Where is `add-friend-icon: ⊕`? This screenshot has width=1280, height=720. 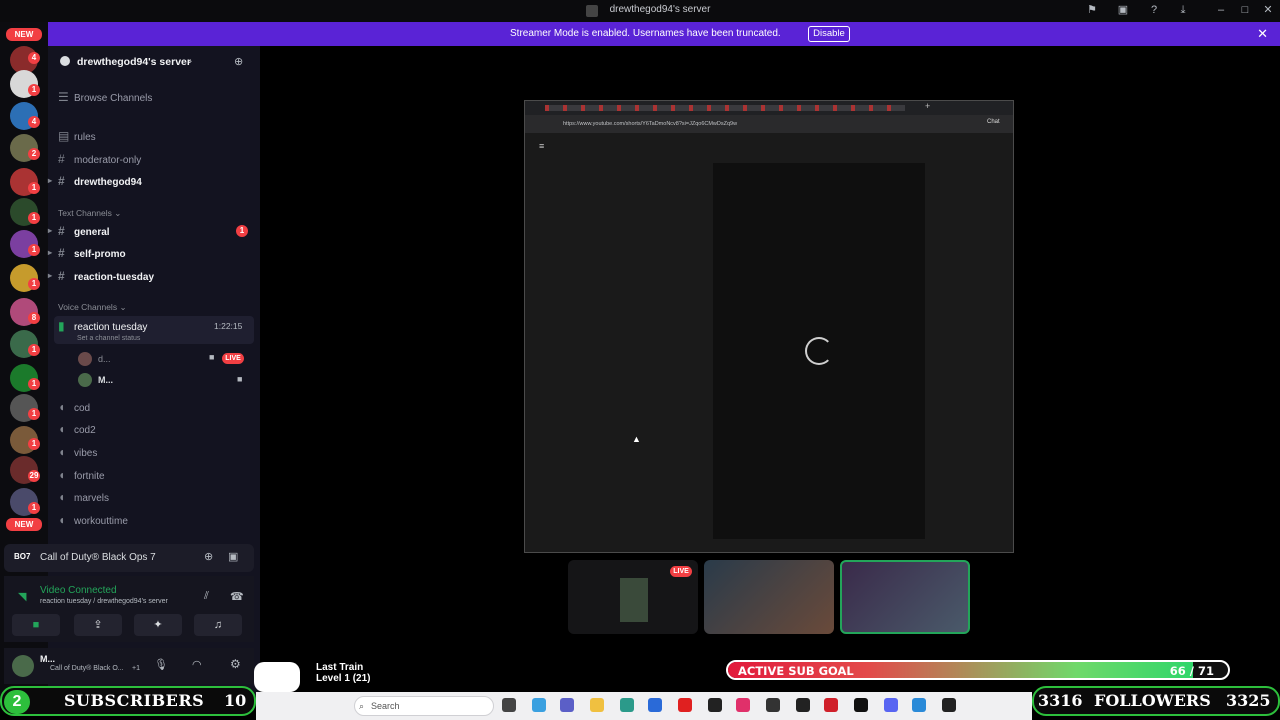
add-friend-icon: ⊕ is located at coordinates (208, 556).